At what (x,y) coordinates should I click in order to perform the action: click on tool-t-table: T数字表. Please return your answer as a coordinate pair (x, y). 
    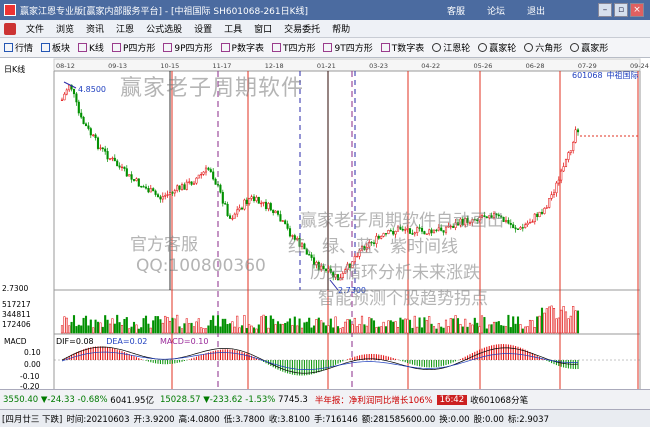
    Looking at the image, I should click on (403, 47).